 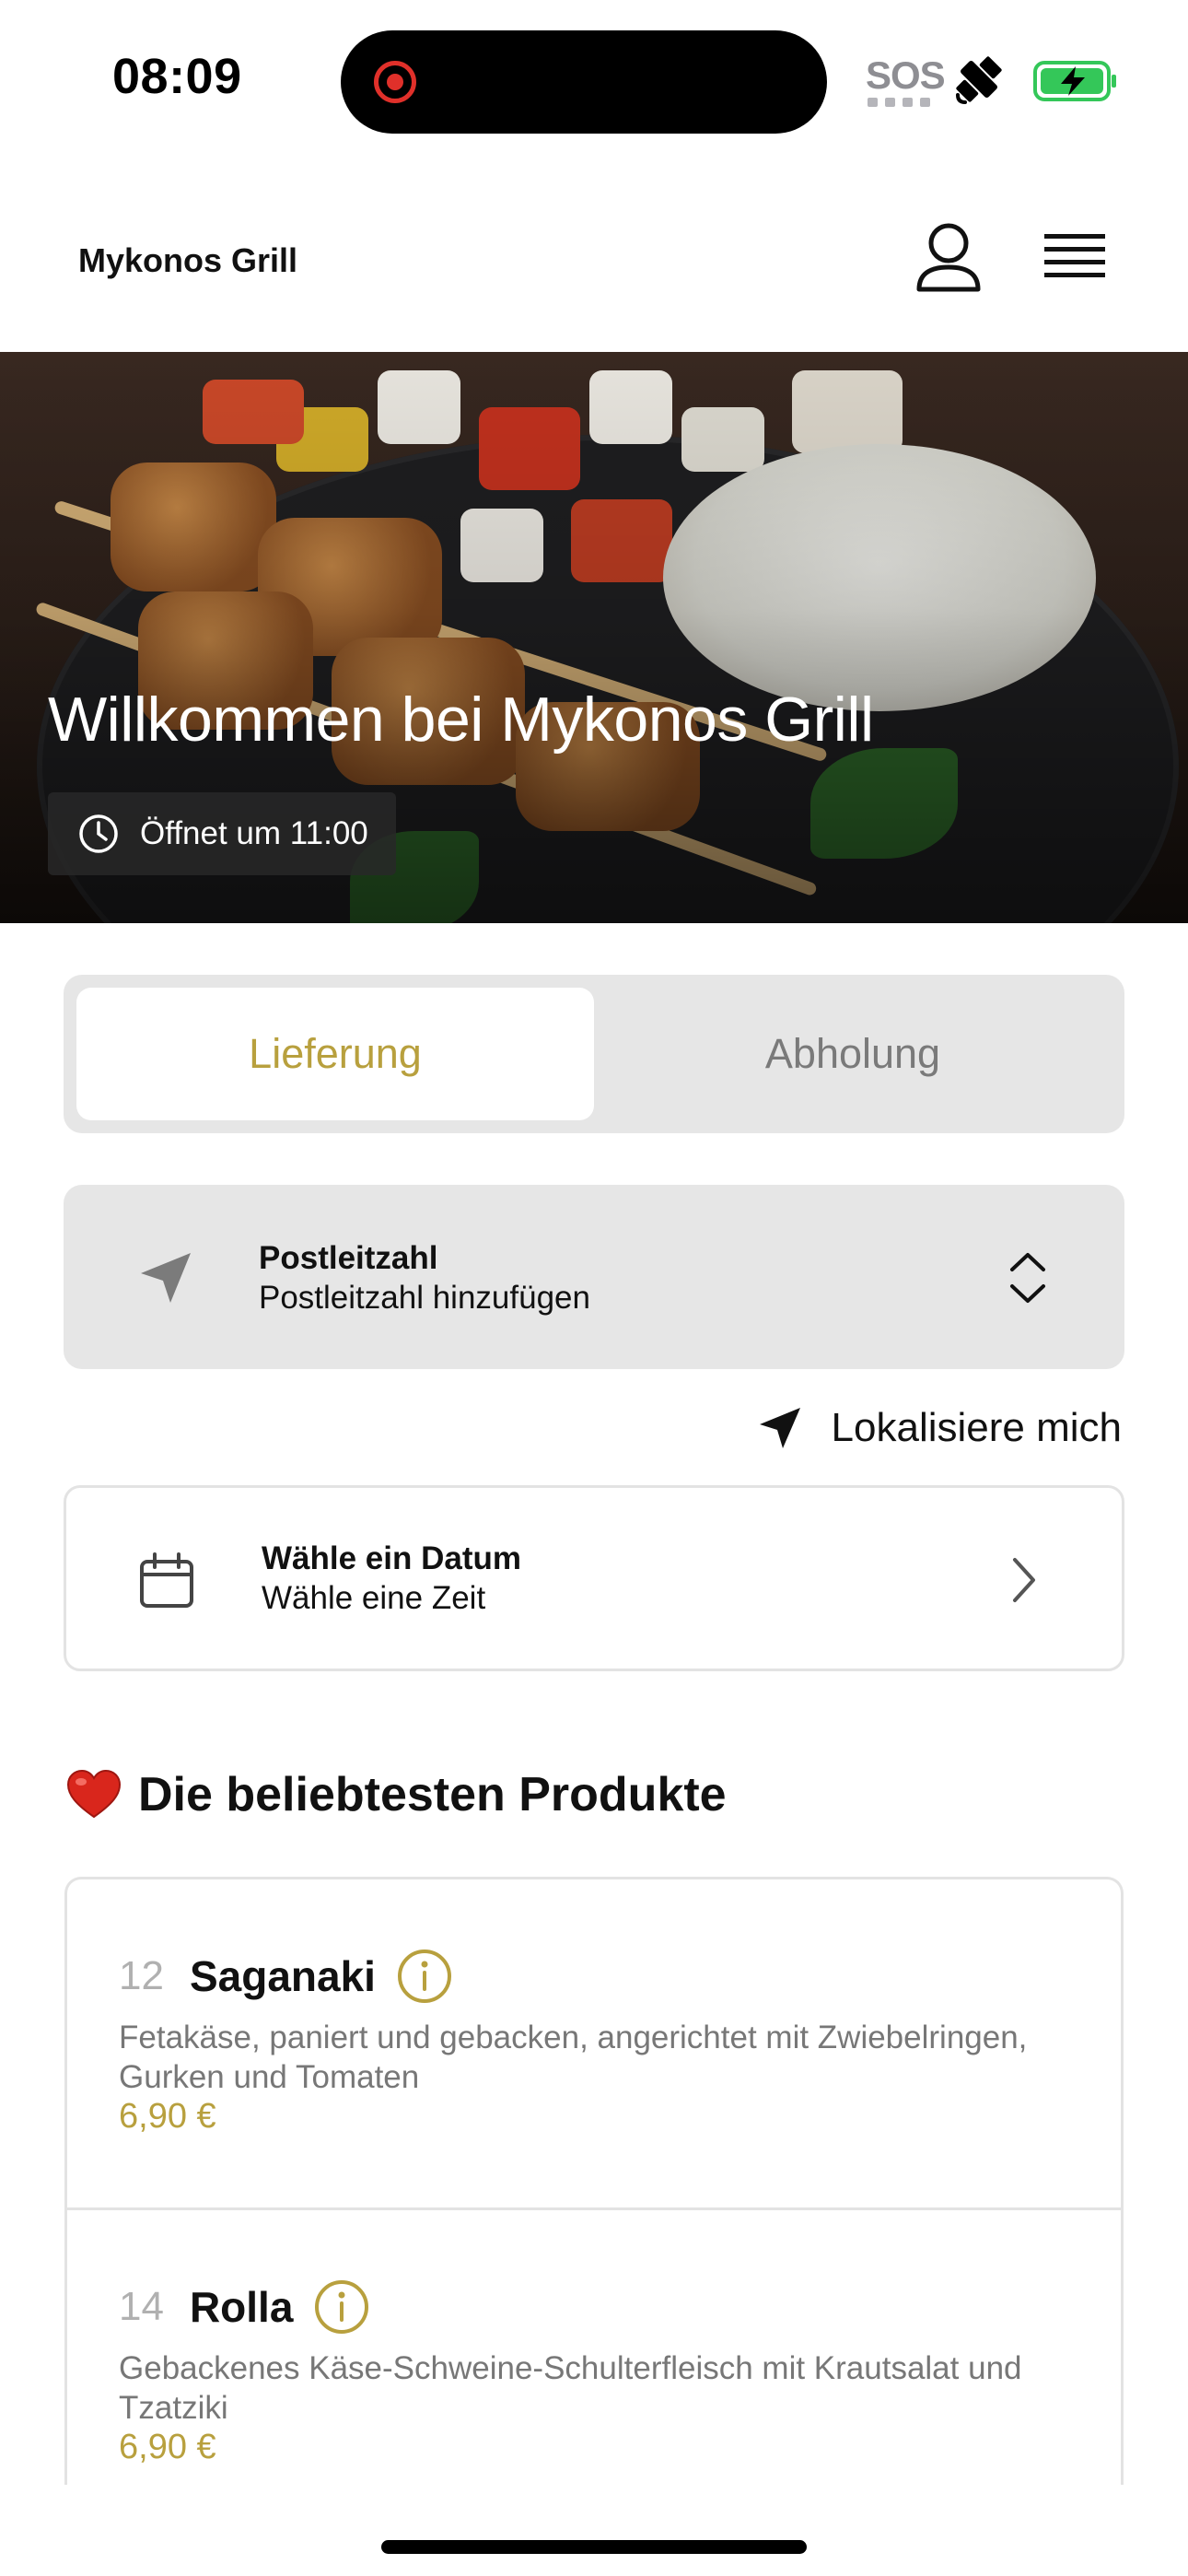 I want to click on product-number: 14, so click(x=141, y=2306).